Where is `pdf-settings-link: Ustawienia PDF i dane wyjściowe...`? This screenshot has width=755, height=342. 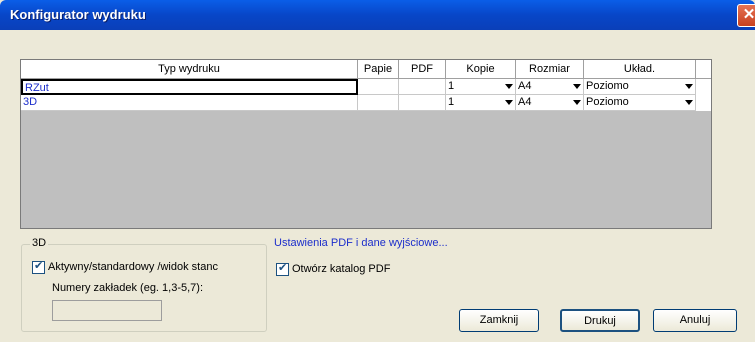 pdf-settings-link: Ustawienia PDF i dane wyjściowe... is located at coordinates (361, 243).